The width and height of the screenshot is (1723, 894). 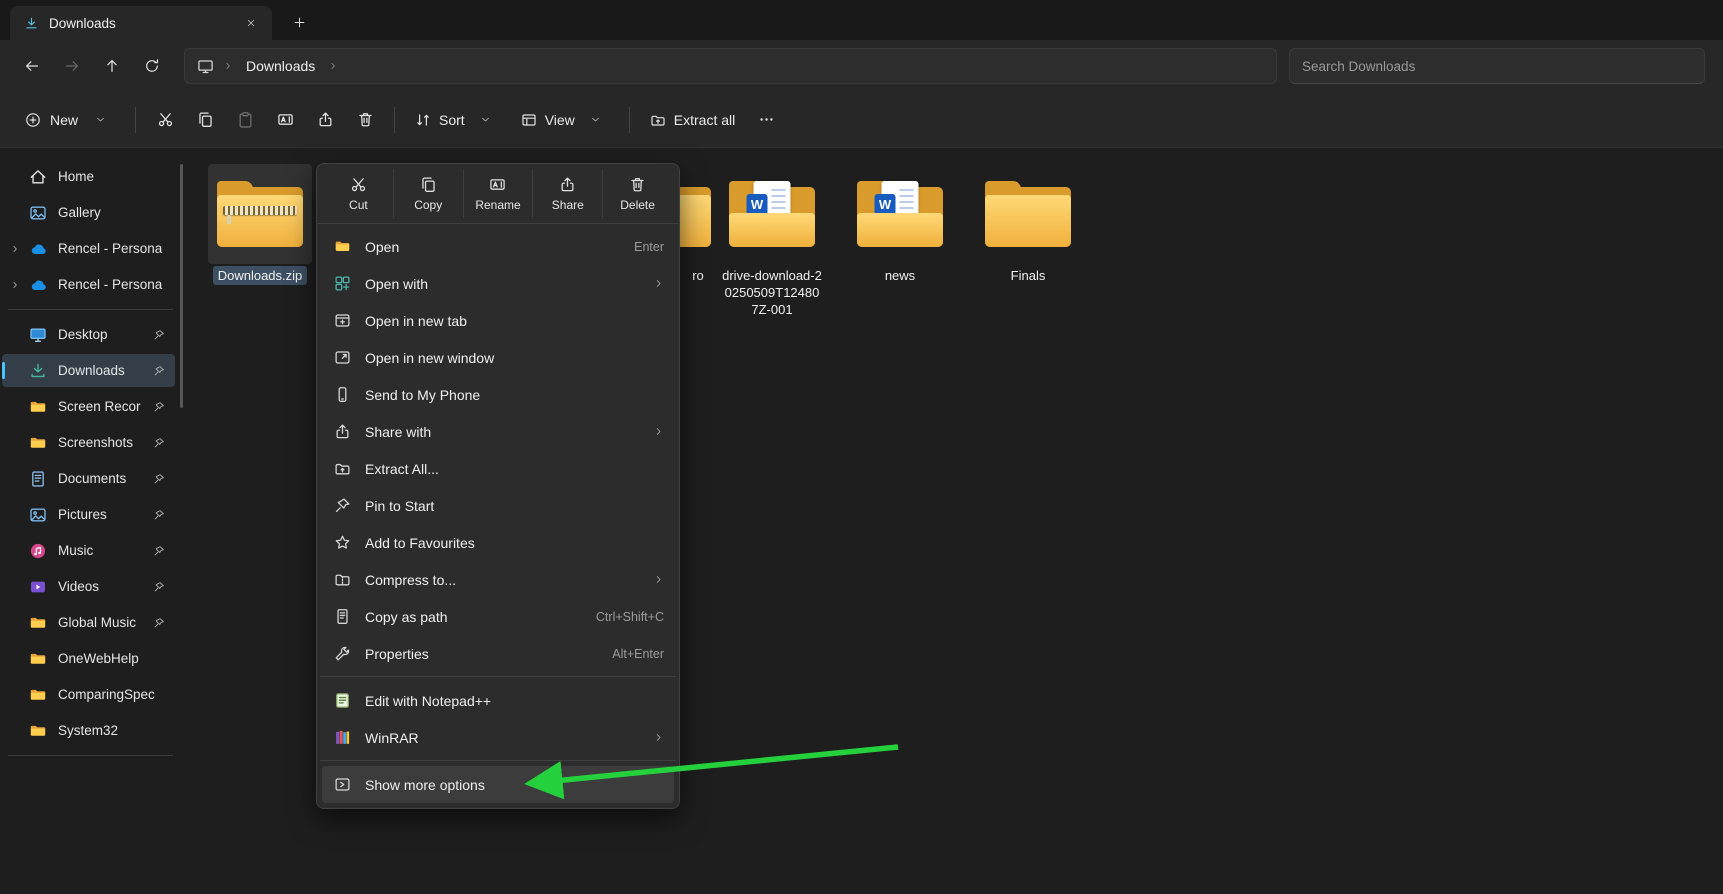 What do you see at coordinates (88, 334) in the screenshot?
I see `sidebar-item-desktop: Desktop` at bounding box center [88, 334].